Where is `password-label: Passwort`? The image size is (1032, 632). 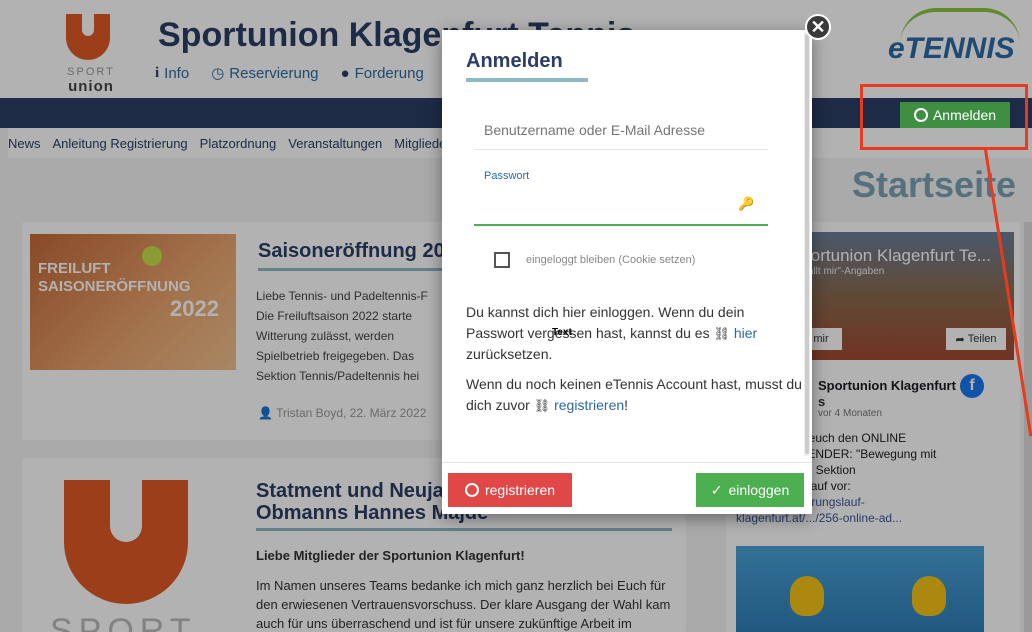
password-label: Passwort is located at coordinates (507, 176).